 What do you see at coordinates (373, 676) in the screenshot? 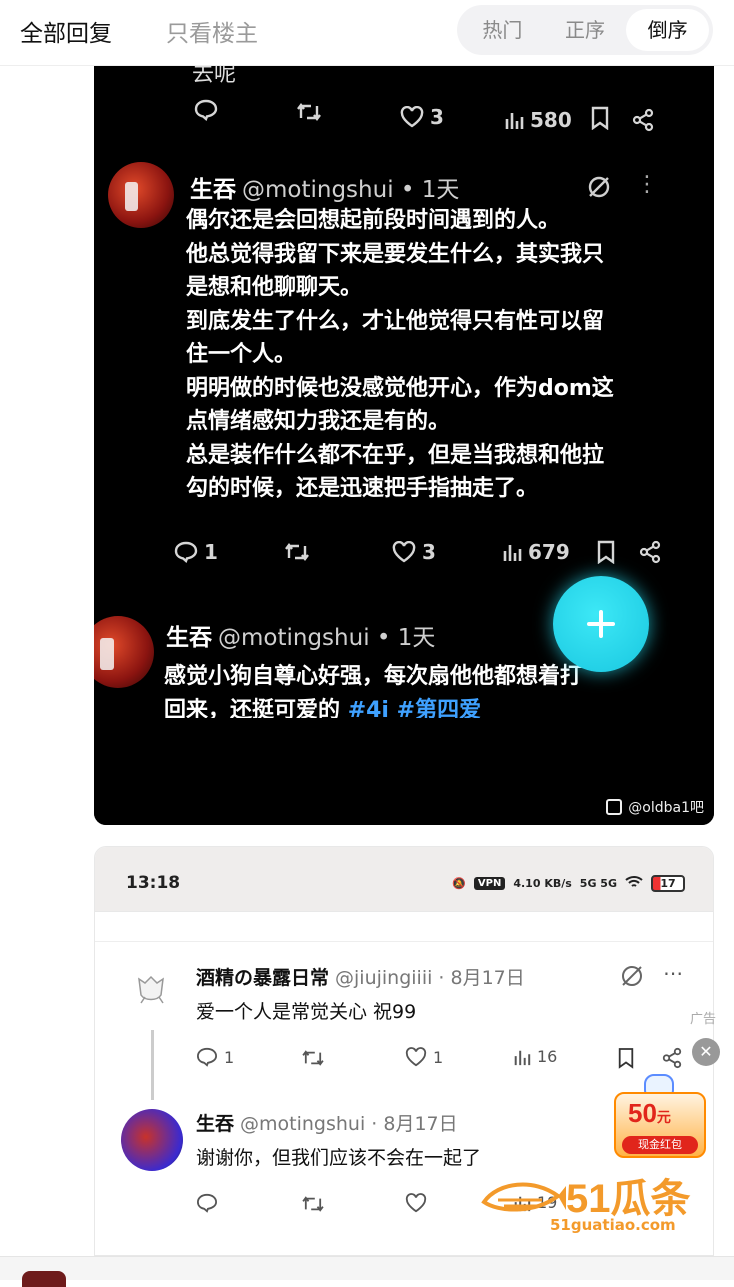
I see `post-line: 感觉小狗自尊心好强，每次扇他他都想着打` at bounding box center [373, 676].